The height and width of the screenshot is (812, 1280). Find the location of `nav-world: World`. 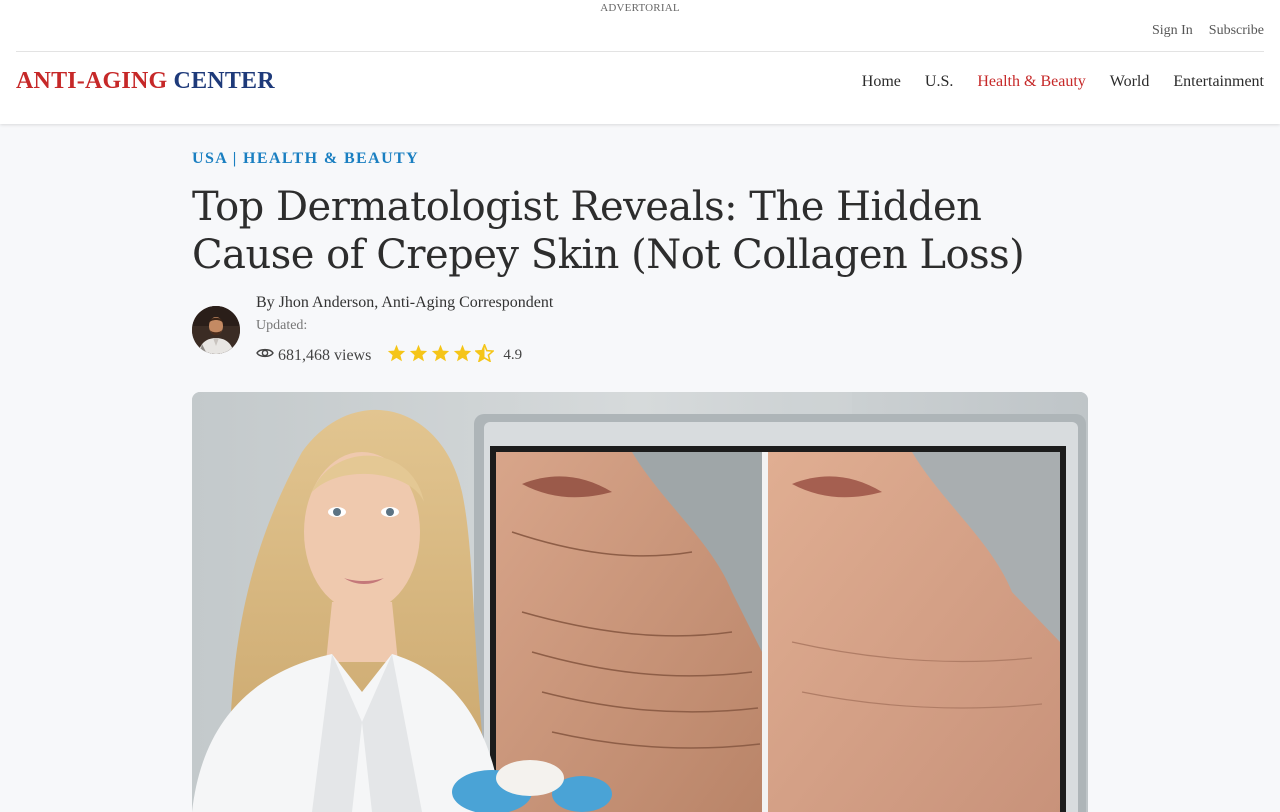

nav-world: World is located at coordinates (1130, 82).